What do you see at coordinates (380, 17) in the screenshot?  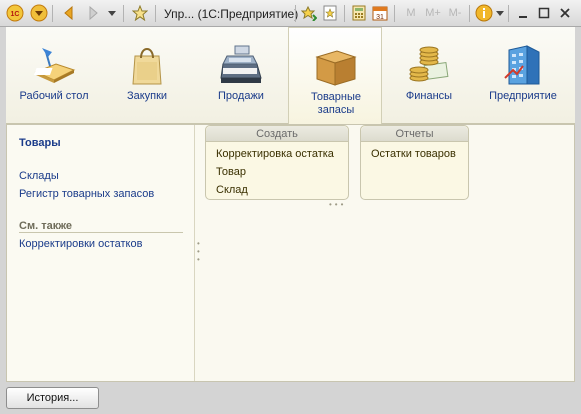 I see `svg-text: 31` at bounding box center [380, 17].